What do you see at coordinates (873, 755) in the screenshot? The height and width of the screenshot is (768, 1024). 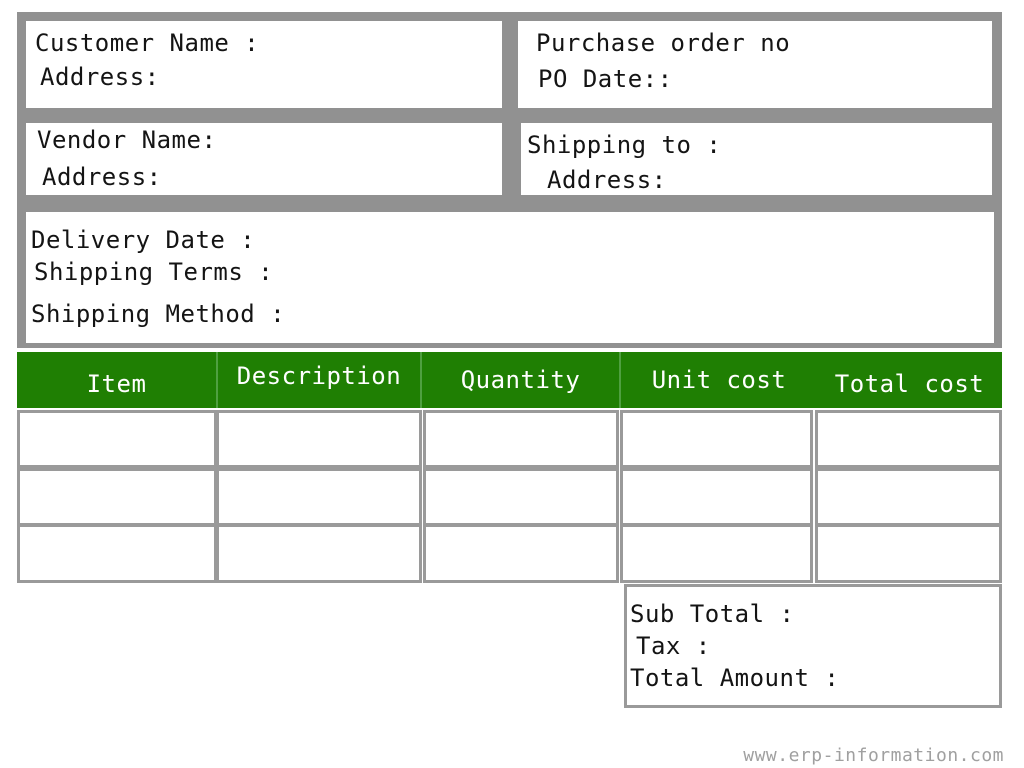 I see `watermark: www.erp-information.com` at bounding box center [873, 755].